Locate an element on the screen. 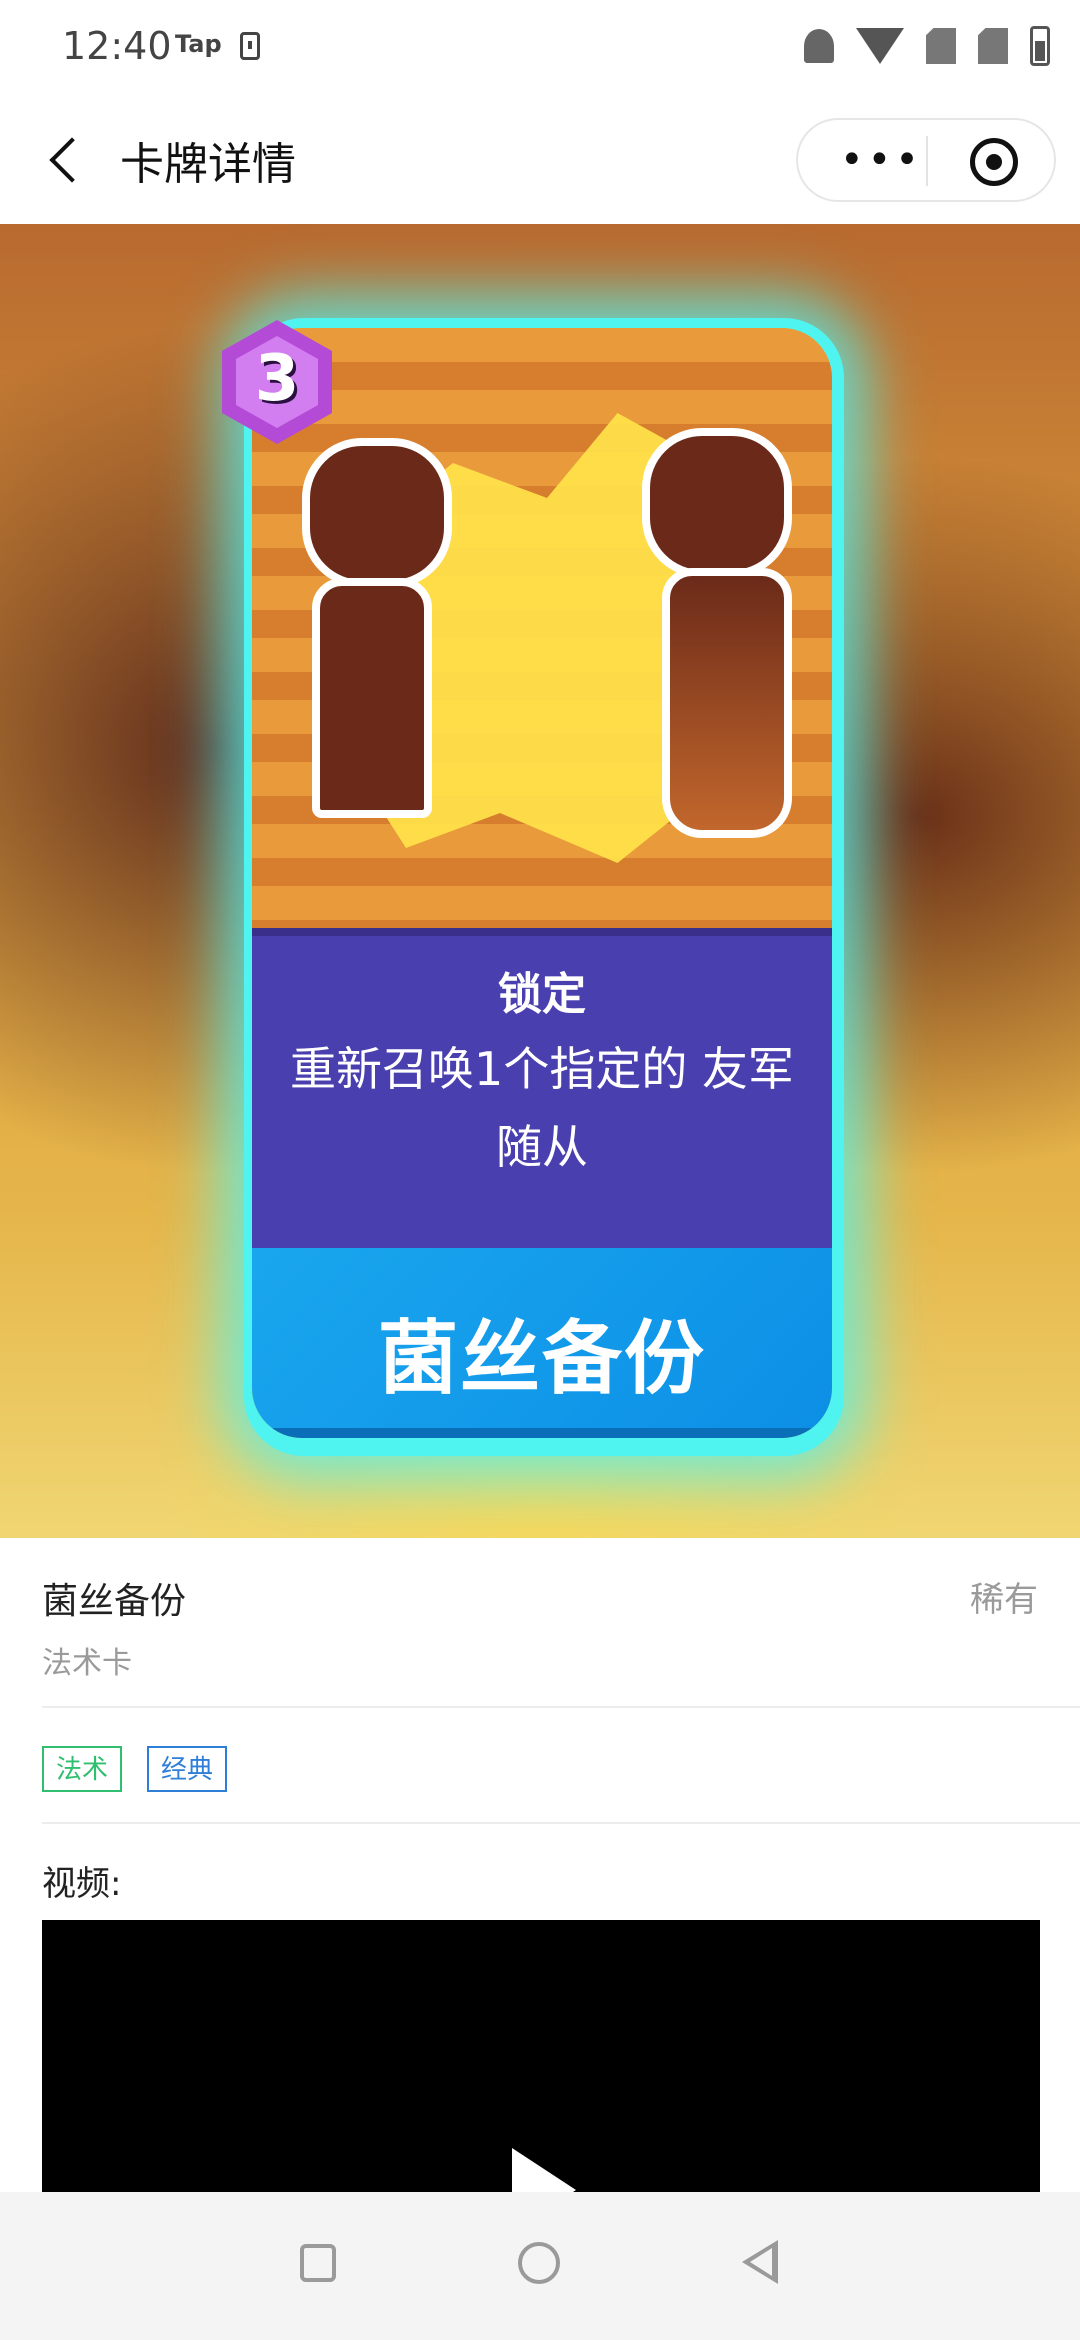  page-title: 卡牌详情 is located at coordinates (208, 164).